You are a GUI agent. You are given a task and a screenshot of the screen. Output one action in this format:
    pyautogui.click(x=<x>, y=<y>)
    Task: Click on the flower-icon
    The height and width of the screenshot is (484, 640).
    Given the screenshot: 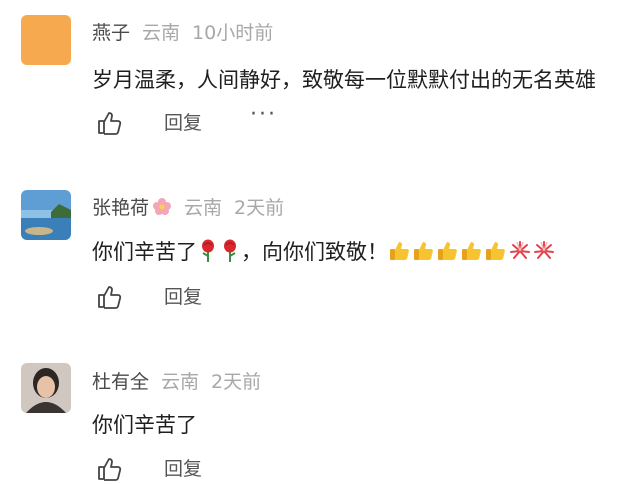 What is the action you would take?
    pyautogui.click(x=162, y=208)
    